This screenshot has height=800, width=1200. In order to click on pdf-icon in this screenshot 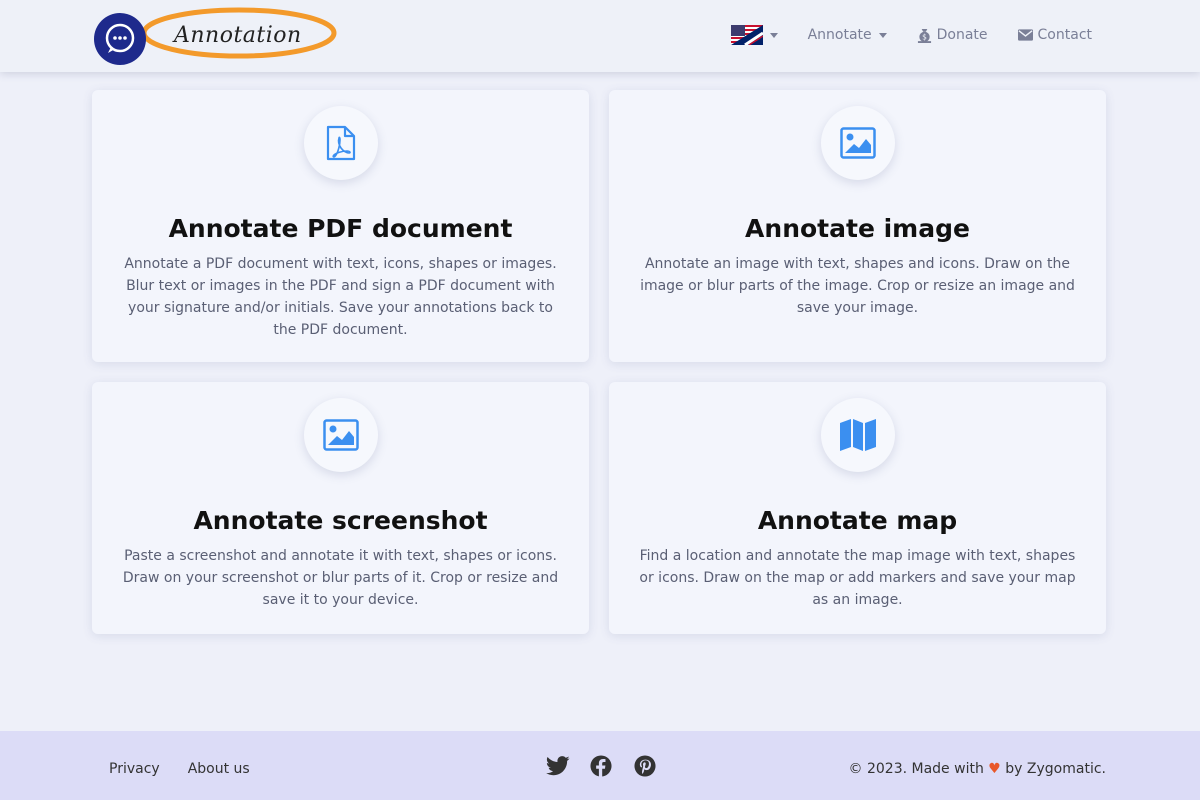, I will do `click(340, 143)`.